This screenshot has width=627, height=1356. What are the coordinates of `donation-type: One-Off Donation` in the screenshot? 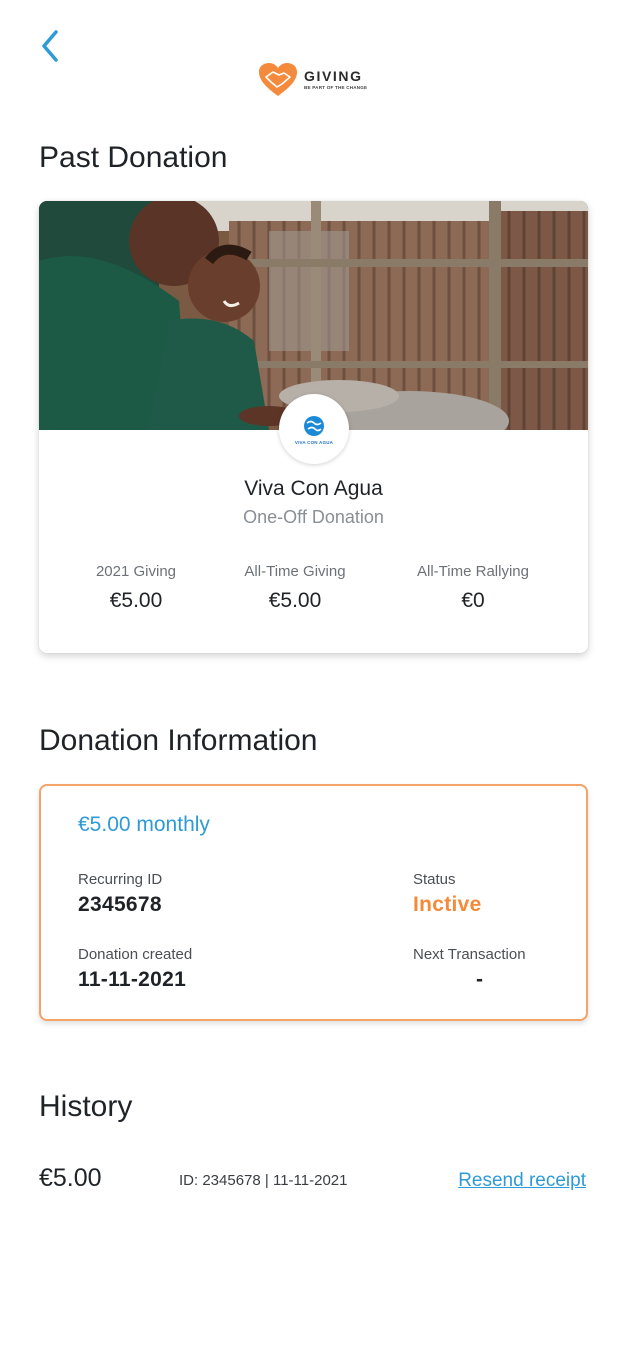 It's located at (313, 517).